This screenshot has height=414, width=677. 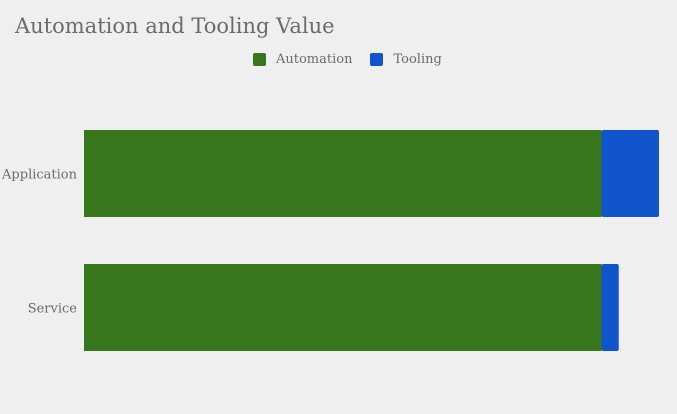 What do you see at coordinates (610, 307) in the screenshot?
I see `bar-tooling-service` at bounding box center [610, 307].